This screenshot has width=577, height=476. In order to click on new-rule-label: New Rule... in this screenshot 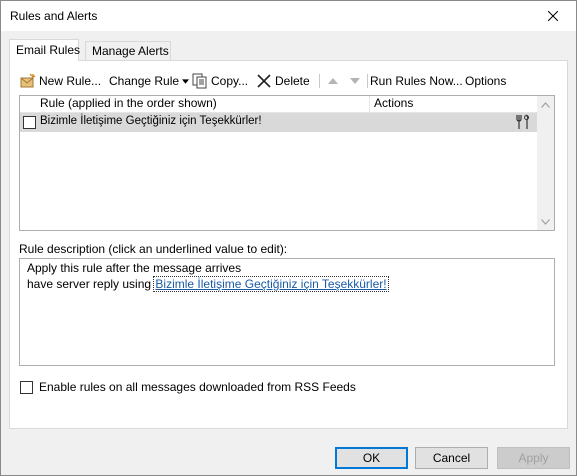, I will do `click(70, 81)`.